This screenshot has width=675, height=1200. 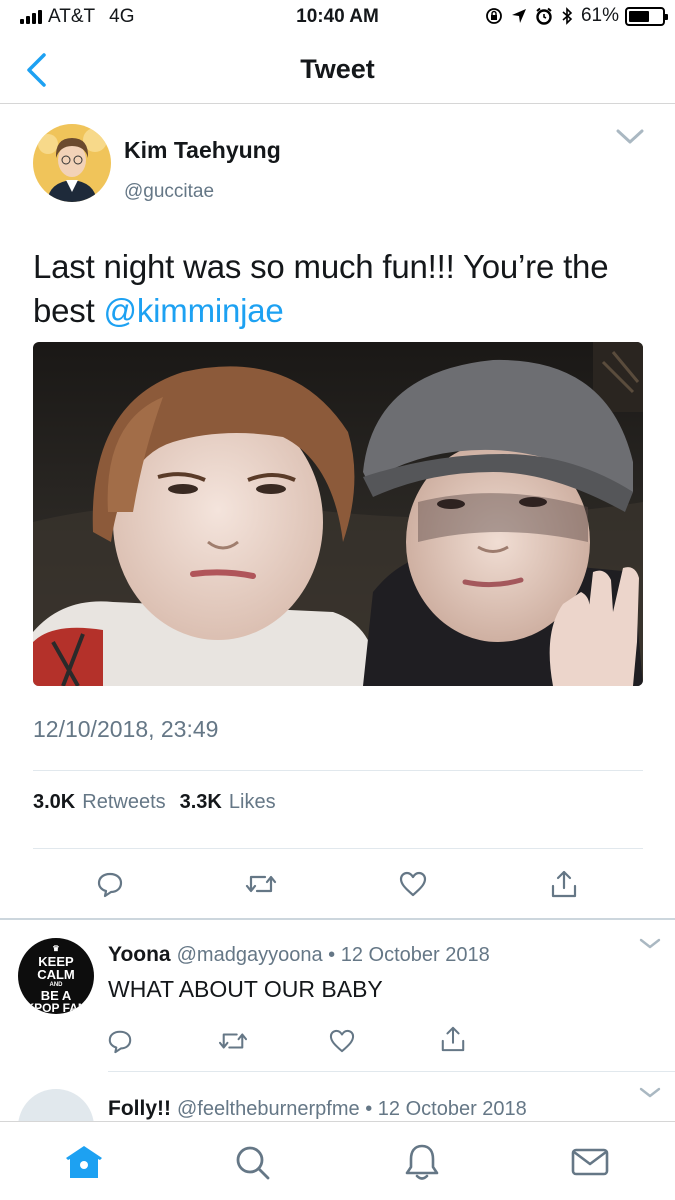 I want to click on keep-calm-image: ♛ KEEP CALM AND BE A KPOP FAN, so click(x=56, y=976).